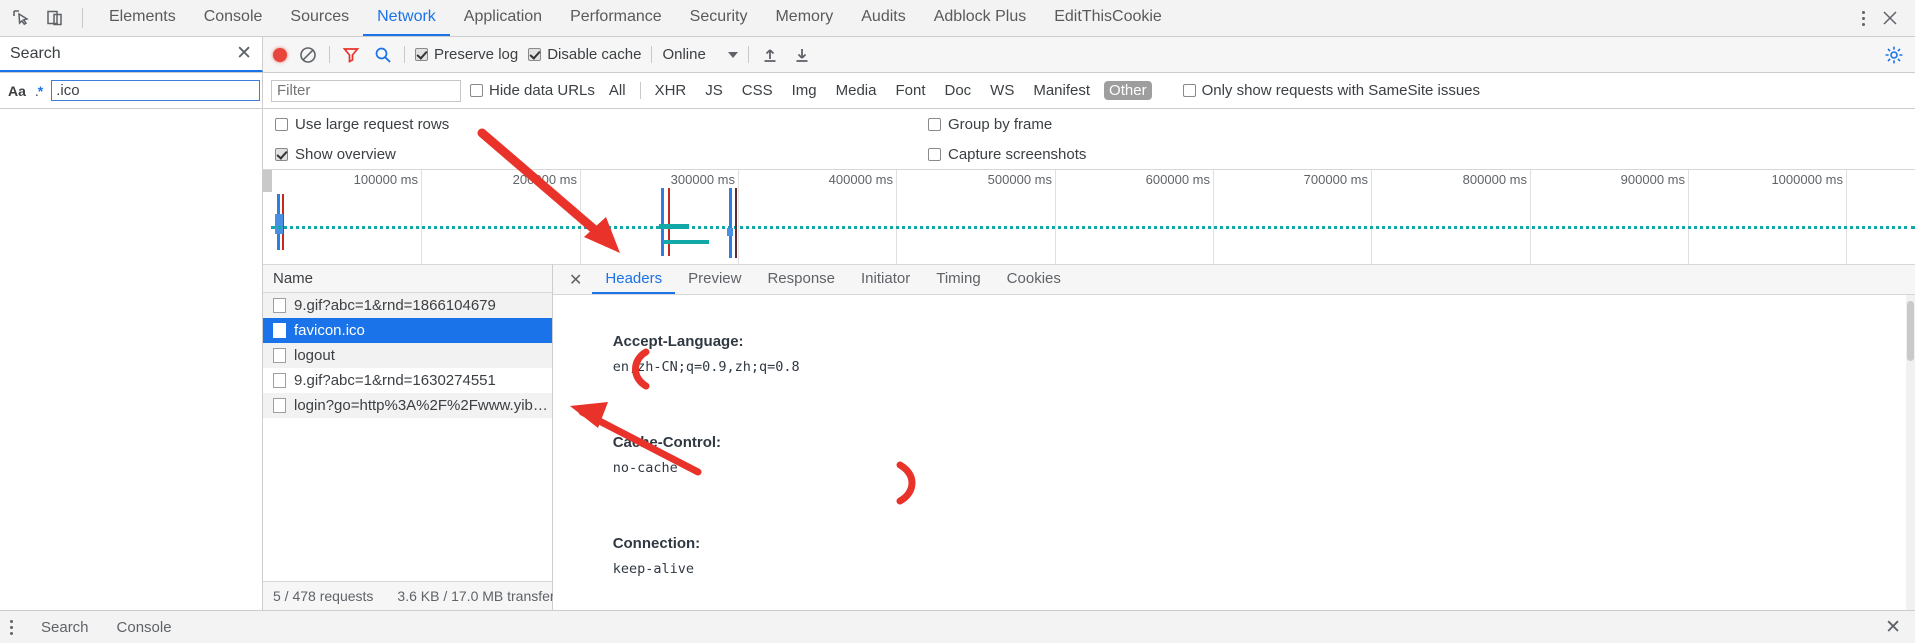 The height and width of the screenshot is (643, 1915). Describe the element at coordinates (957, 626) in the screenshot. I see `bottom-drawer: Search Console ✕` at that location.